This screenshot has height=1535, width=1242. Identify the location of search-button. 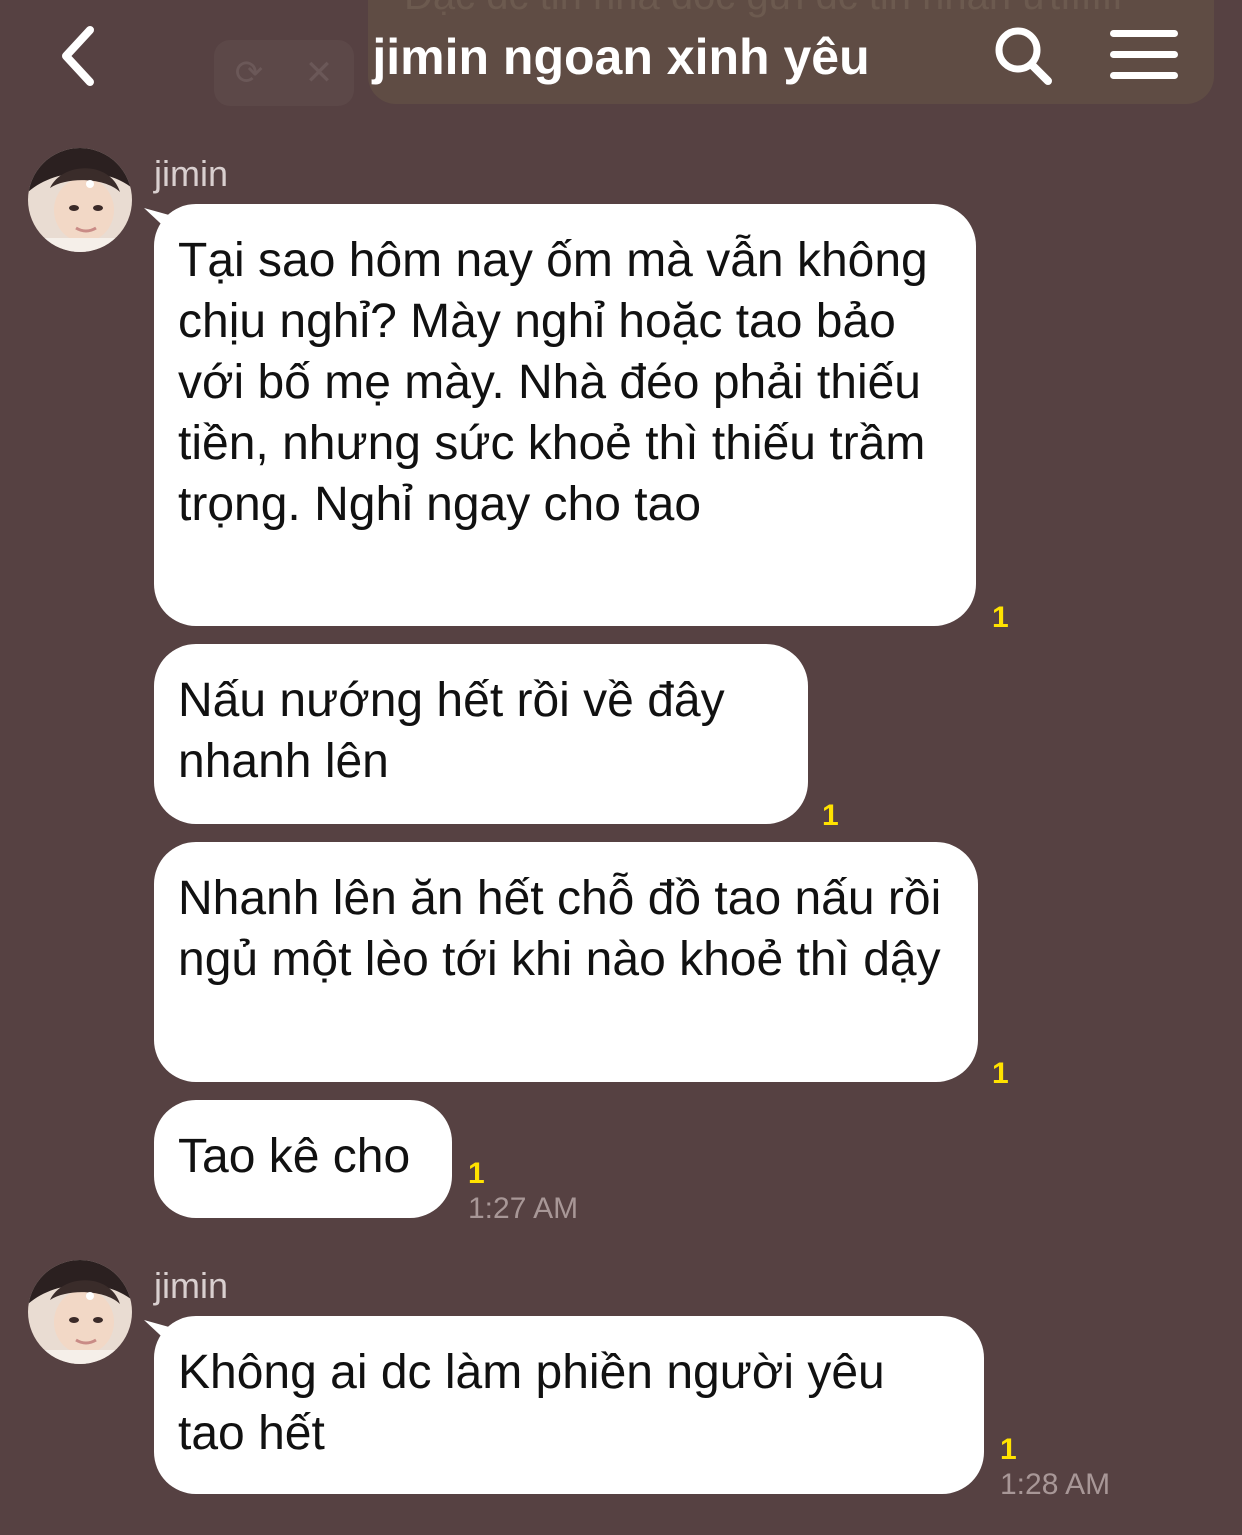
(1023, 56).